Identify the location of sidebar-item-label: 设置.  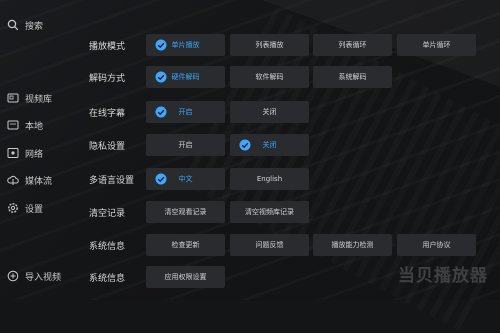
(34, 209).